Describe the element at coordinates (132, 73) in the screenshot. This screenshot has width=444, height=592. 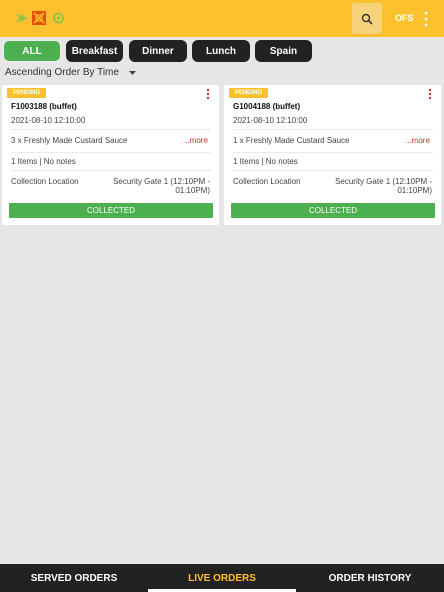
I see `dropdown-arrow-icon` at that location.